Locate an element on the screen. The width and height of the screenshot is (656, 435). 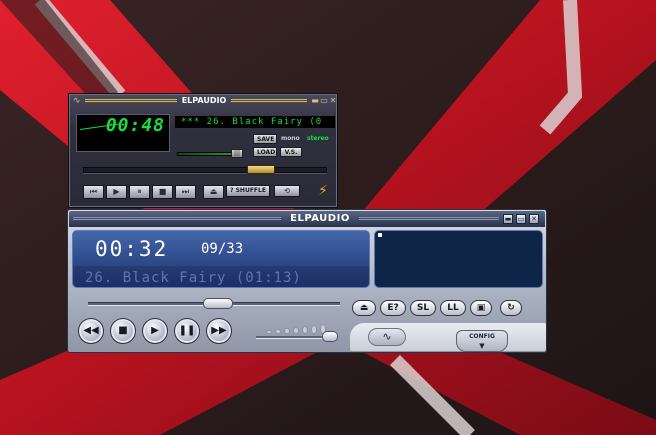
pause-button: ⏸ is located at coordinates (139, 192).